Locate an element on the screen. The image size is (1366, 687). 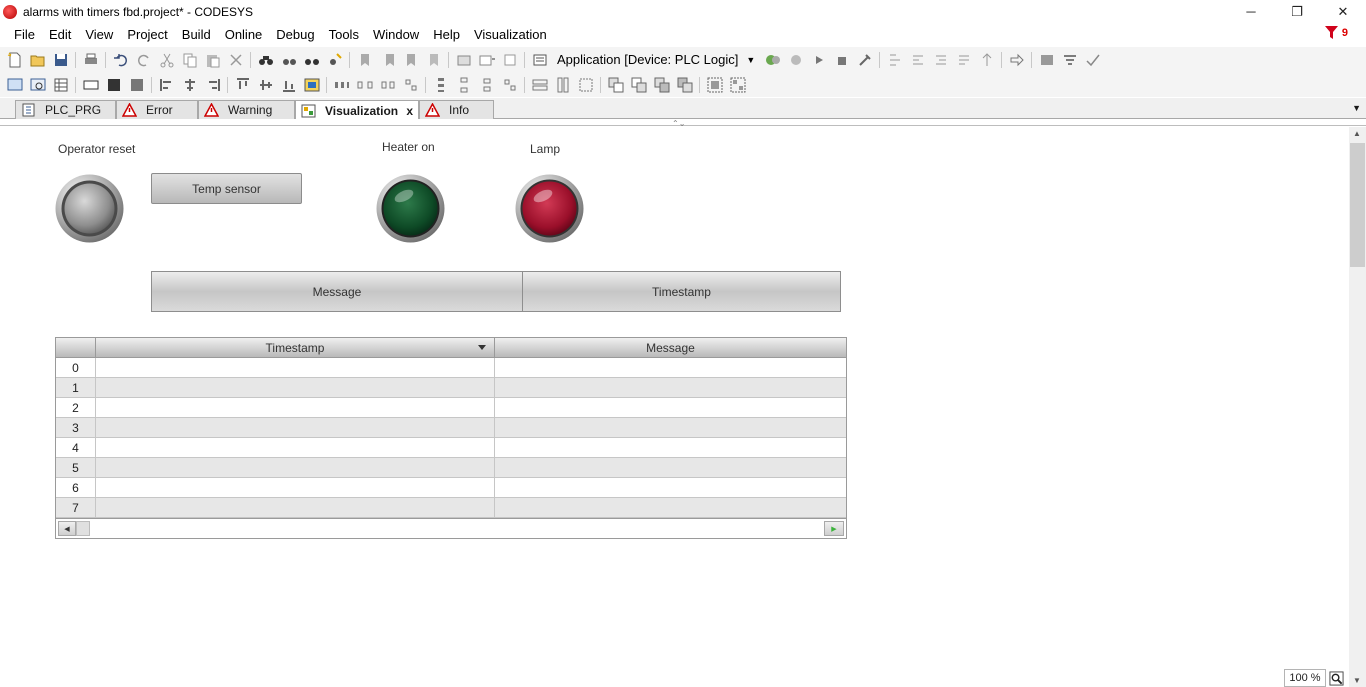
menu-visualization: Visualization is located at coordinates (510, 34).